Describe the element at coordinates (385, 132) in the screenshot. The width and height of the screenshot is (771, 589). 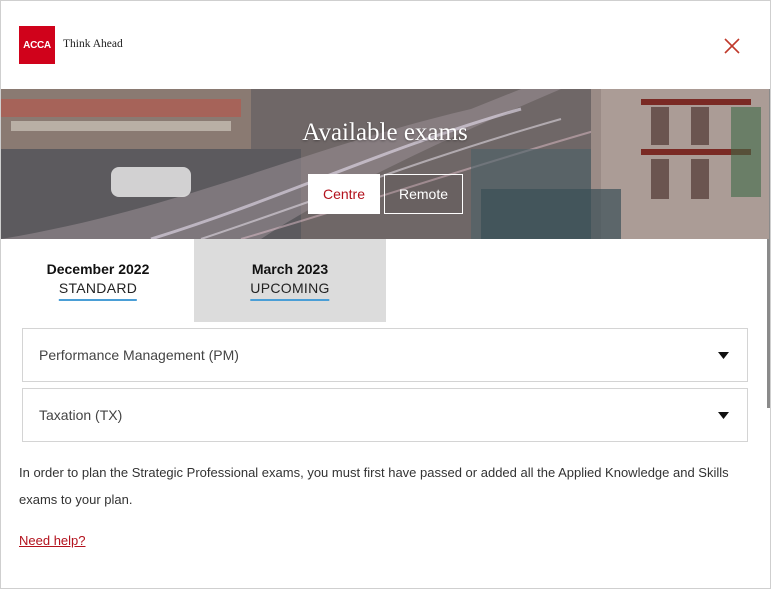
I see `page-title: Available exams` at that location.